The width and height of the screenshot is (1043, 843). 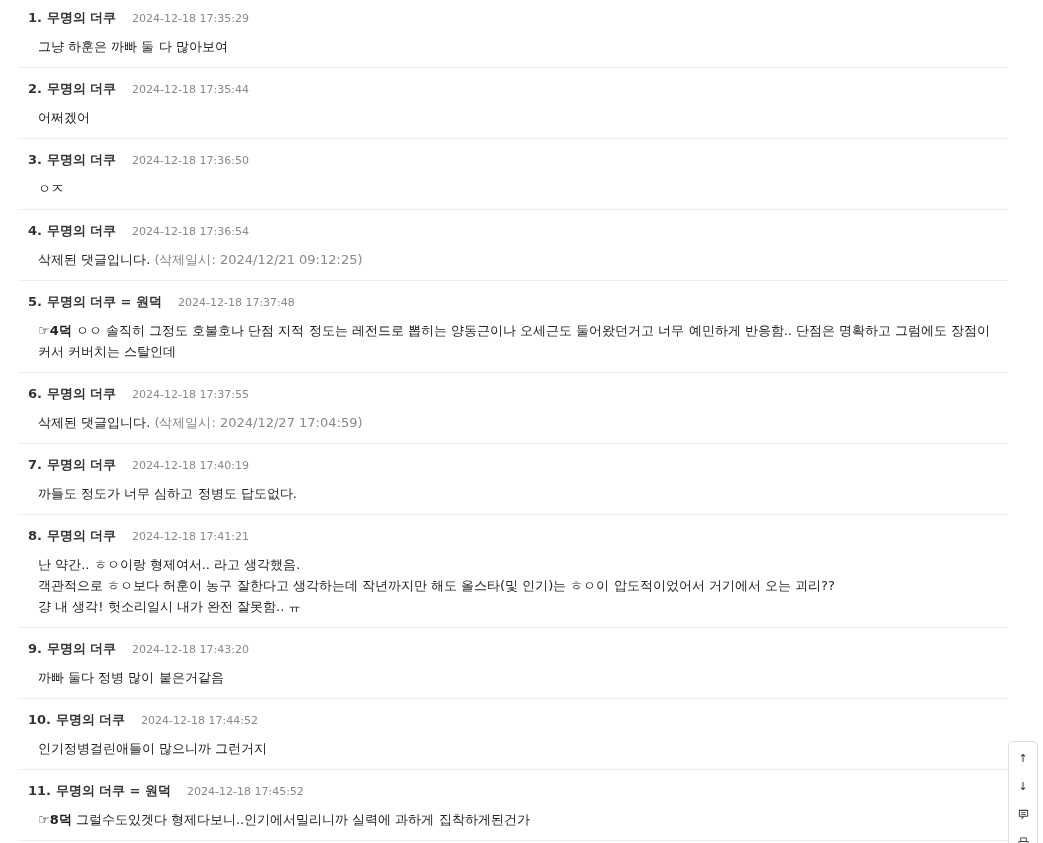 What do you see at coordinates (190, 395) in the screenshot?
I see `comment-date: 2024-12-18 17:37:55` at bounding box center [190, 395].